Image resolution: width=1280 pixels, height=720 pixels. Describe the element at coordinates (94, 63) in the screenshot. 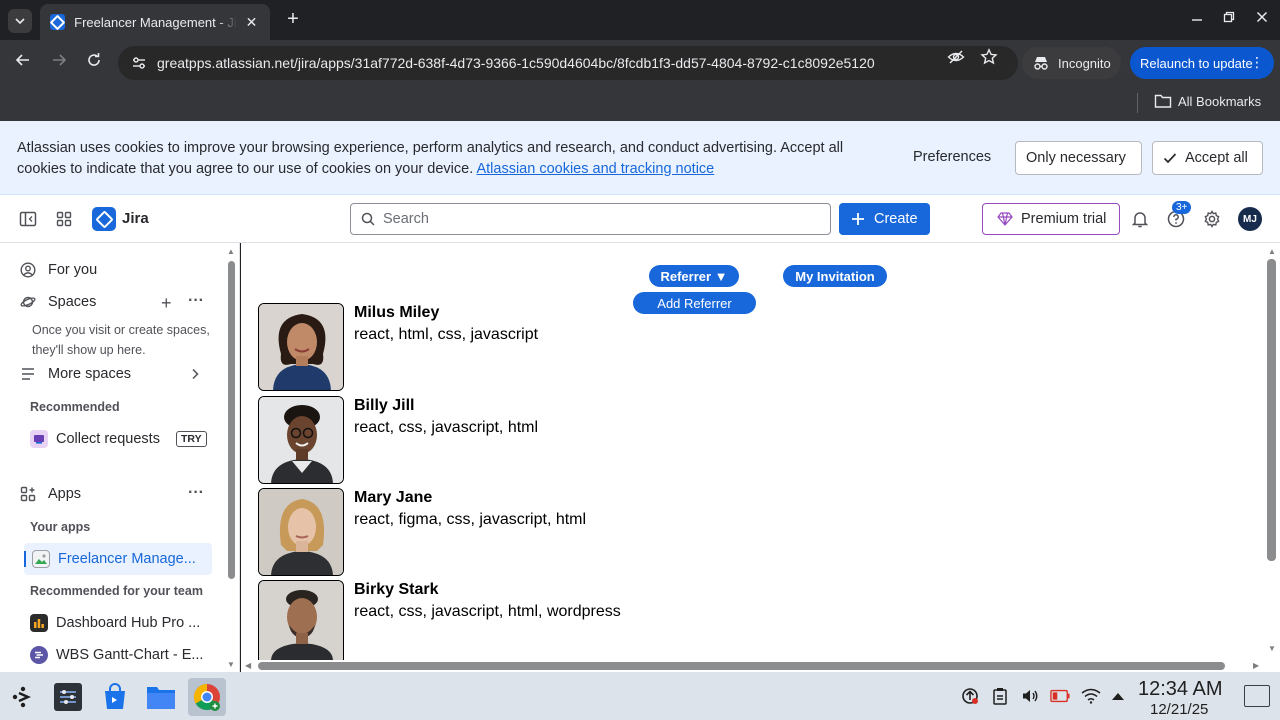

I see `reload-icon` at that location.